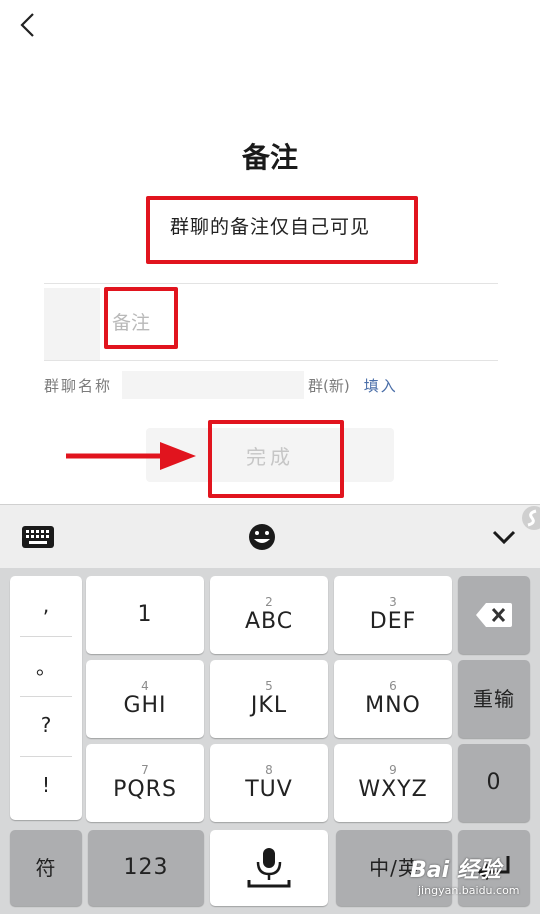  I want to click on keyboard-toolbar, so click(270, 536).